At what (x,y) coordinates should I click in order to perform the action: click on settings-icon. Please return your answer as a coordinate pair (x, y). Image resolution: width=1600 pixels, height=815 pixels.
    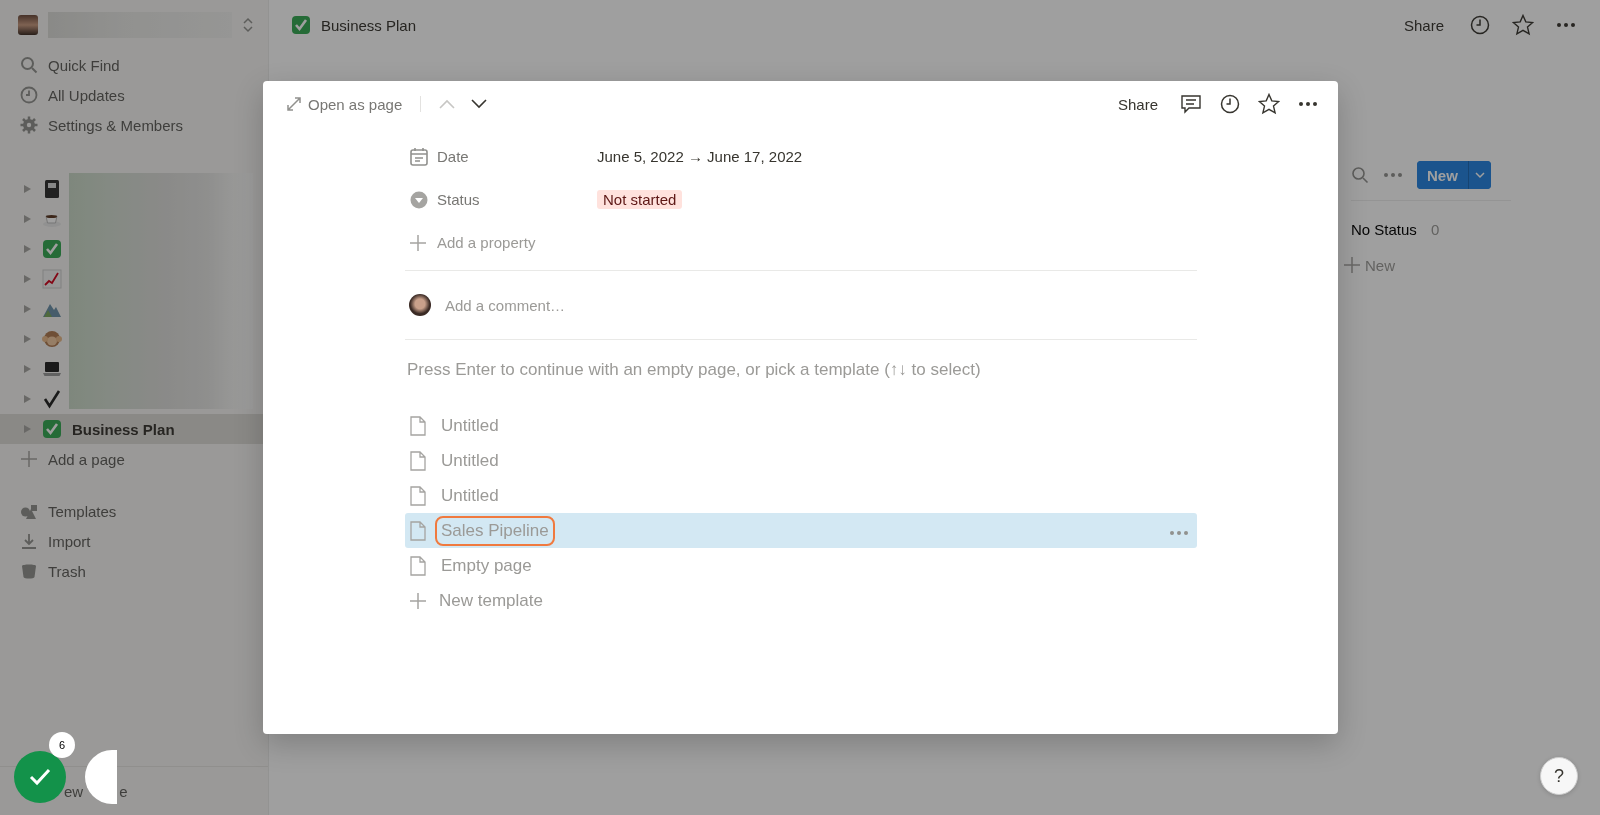
    Looking at the image, I should click on (29, 125).